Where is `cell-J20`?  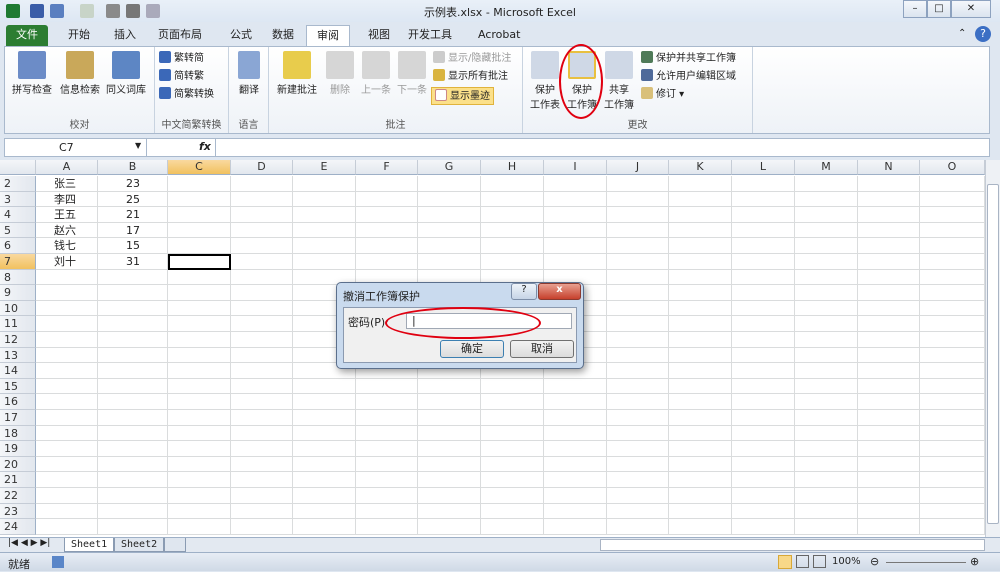 cell-J20 is located at coordinates (638, 464).